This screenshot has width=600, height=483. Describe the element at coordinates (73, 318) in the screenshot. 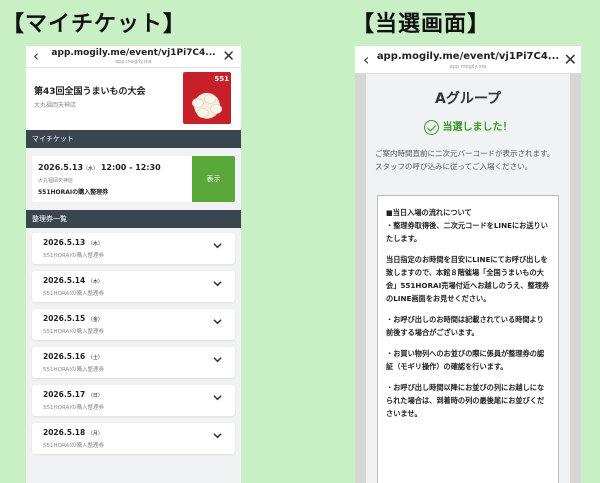

I see `ticket-date: 2026.5.15 （金）` at that location.